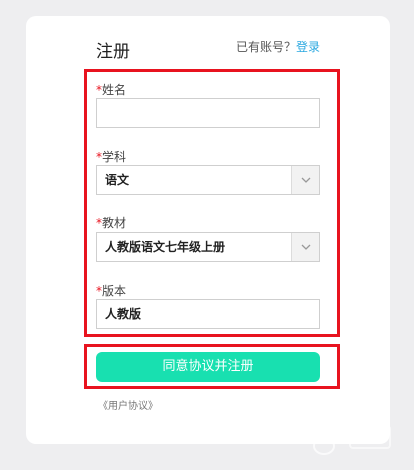 This screenshot has width=414, height=470. What do you see at coordinates (117, 180) in the screenshot?
I see `subject-value: 语文` at bounding box center [117, 180].